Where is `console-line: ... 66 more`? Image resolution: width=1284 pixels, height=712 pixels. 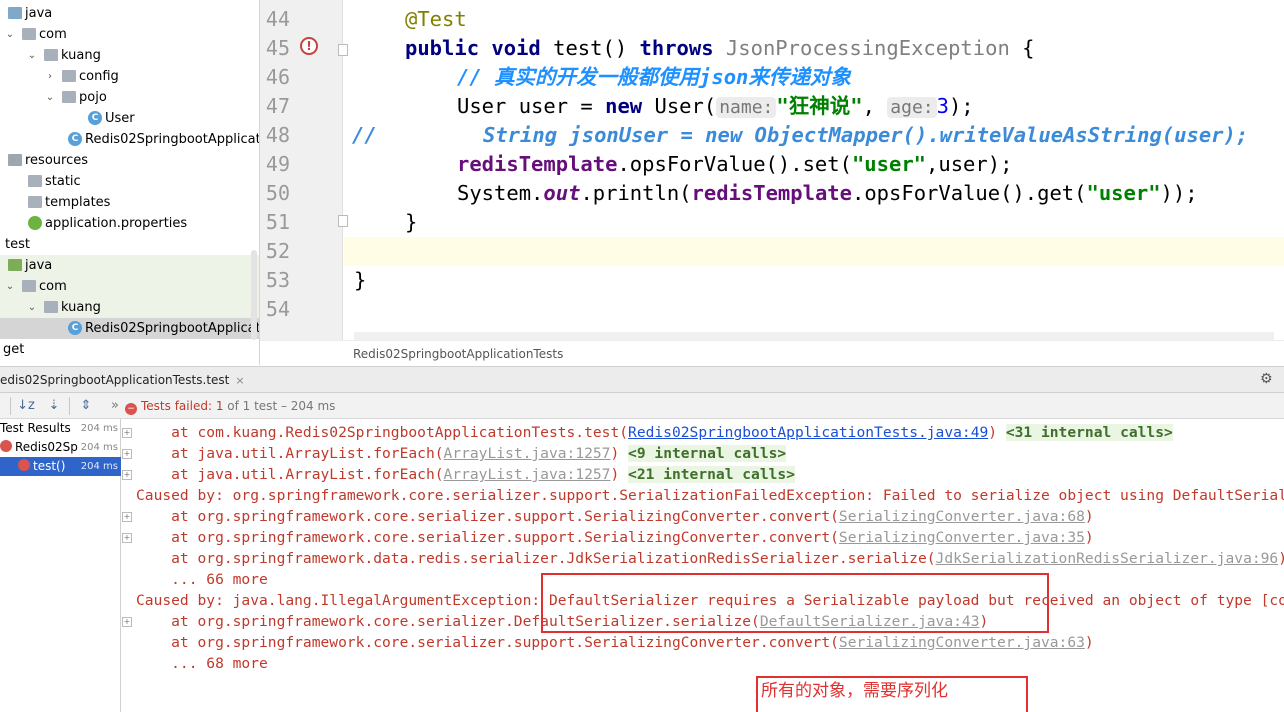
console-line: ... 66 more is located at coordinates (202, 579).